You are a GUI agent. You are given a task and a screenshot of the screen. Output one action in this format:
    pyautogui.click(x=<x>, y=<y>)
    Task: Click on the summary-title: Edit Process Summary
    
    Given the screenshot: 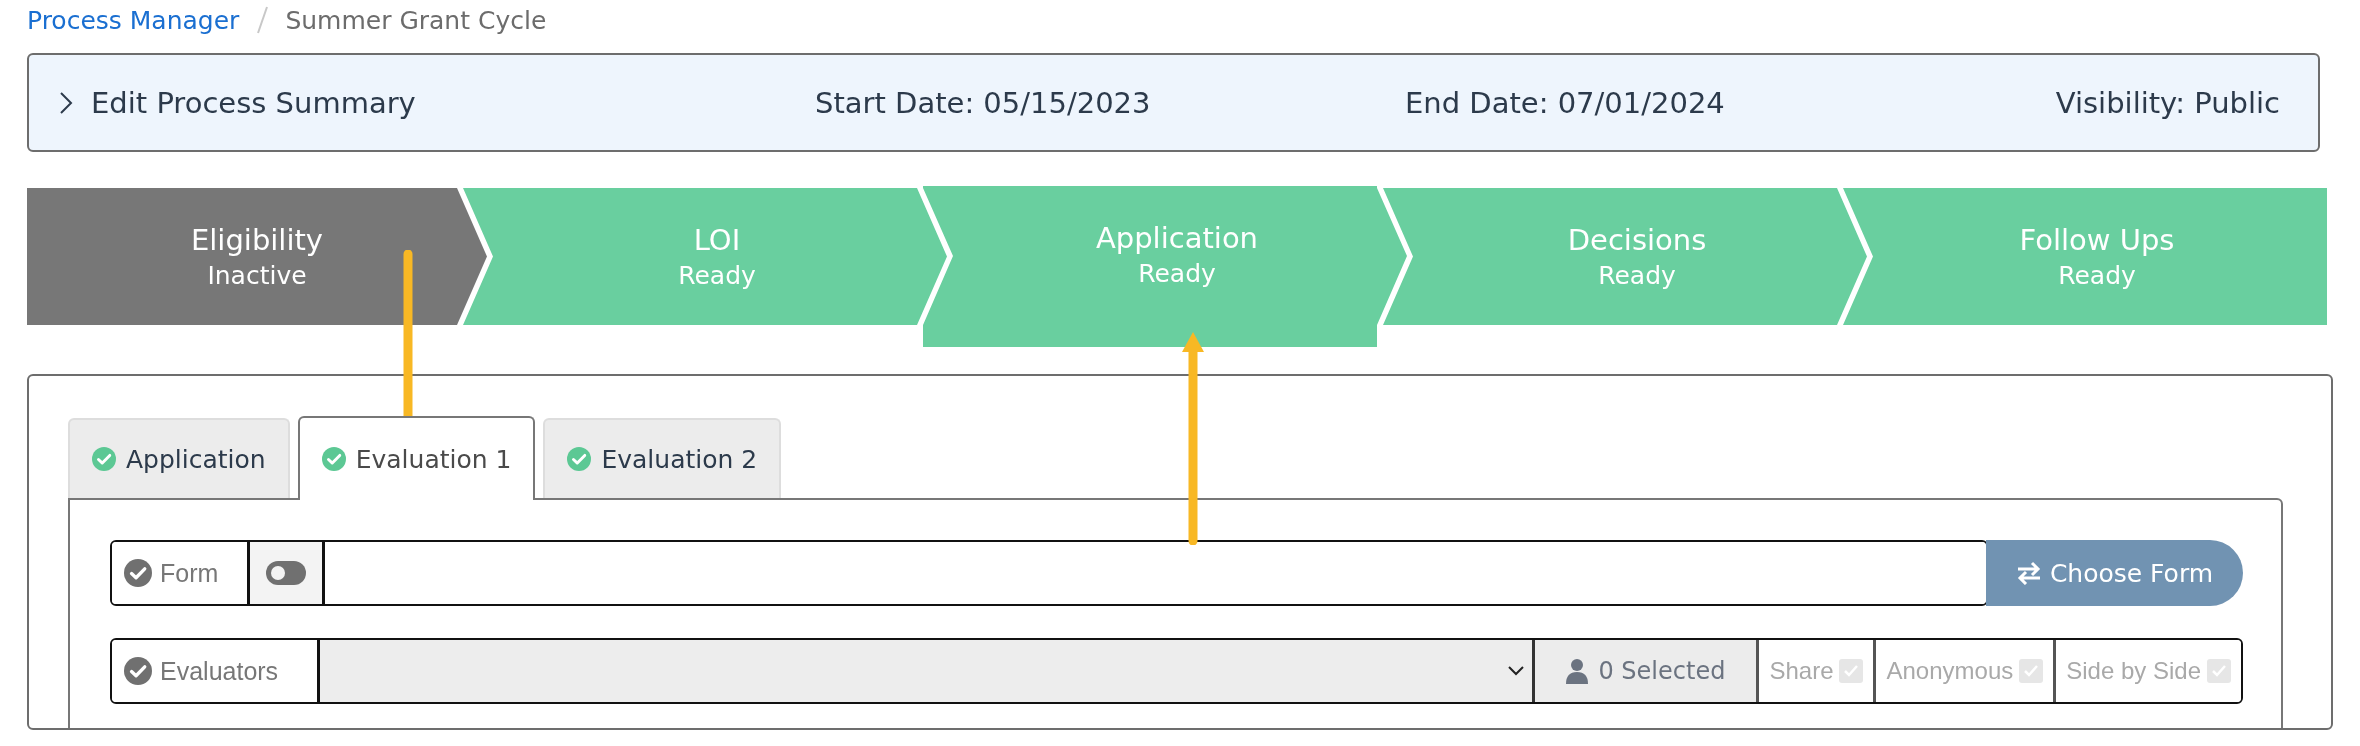 What is the action you would take?
    pyautogui.click(x=253, y=102)
    